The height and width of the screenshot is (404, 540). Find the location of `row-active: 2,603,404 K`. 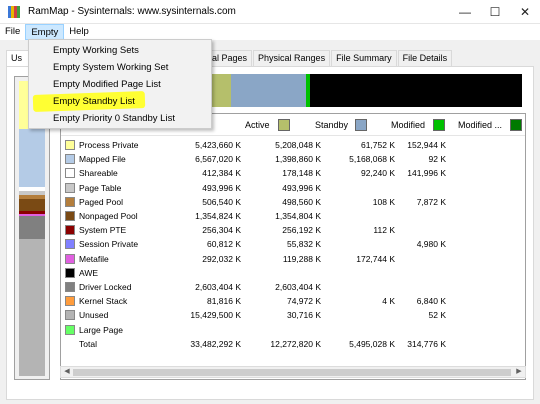

row-active: 2,603,404 K is located at coordinates (298, 287).